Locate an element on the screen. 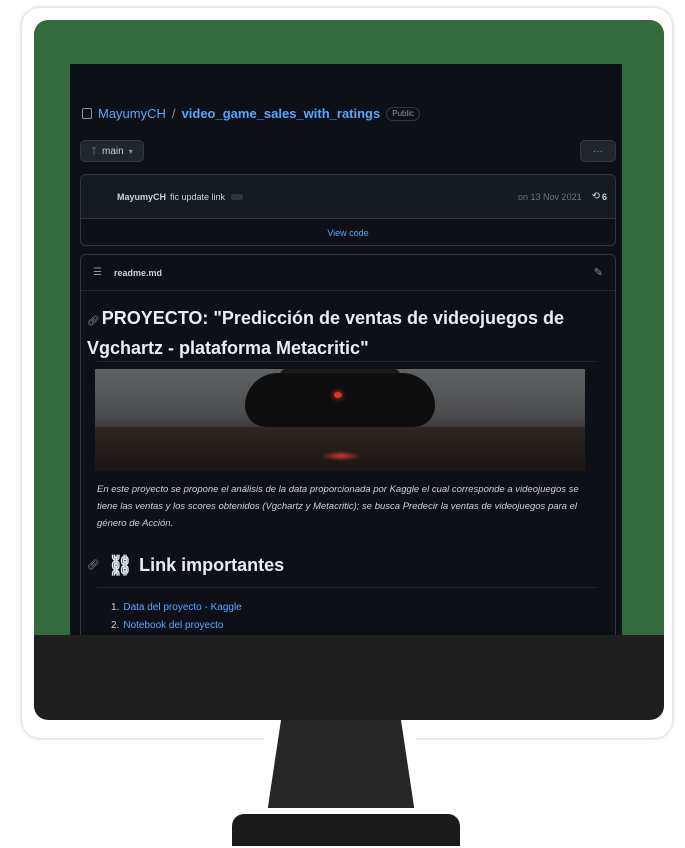 The height and width of the screenshot is (848, 685). list-number: 1. is located at coordinates (115, 607).